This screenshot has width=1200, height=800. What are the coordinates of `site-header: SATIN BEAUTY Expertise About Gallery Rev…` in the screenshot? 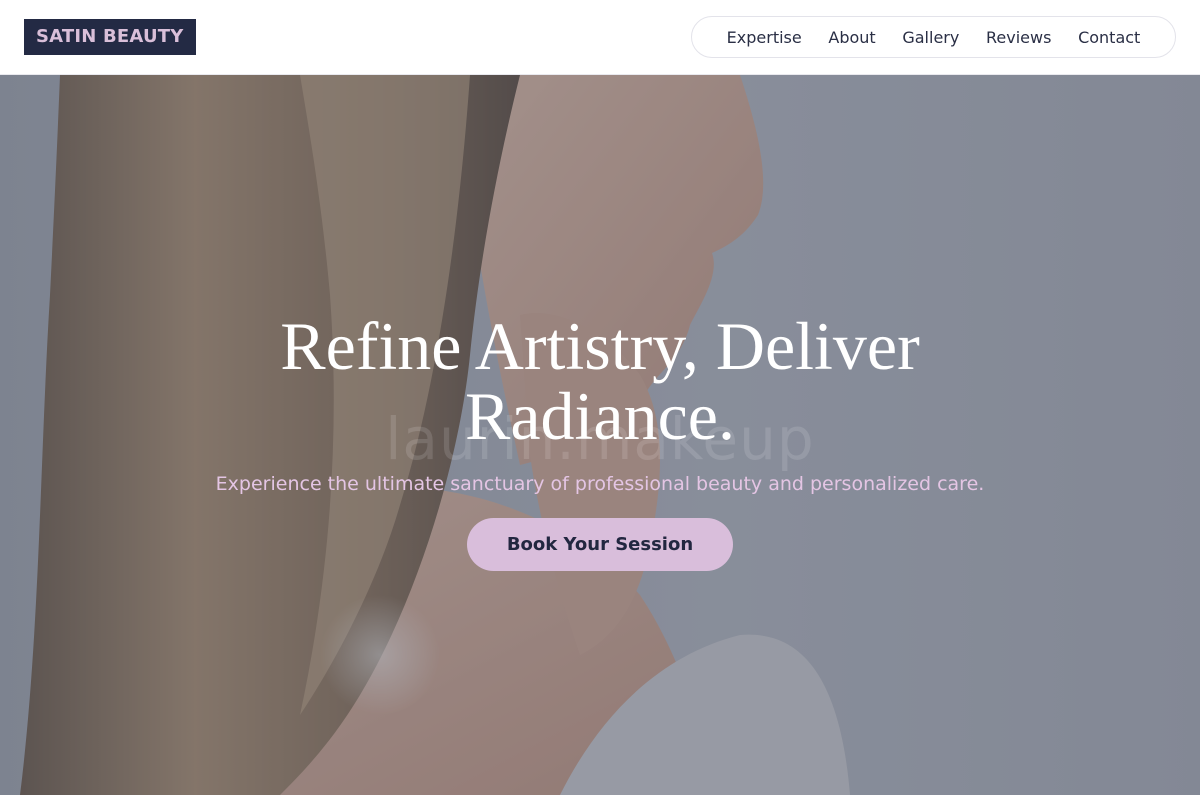 It's located at (600, 37).